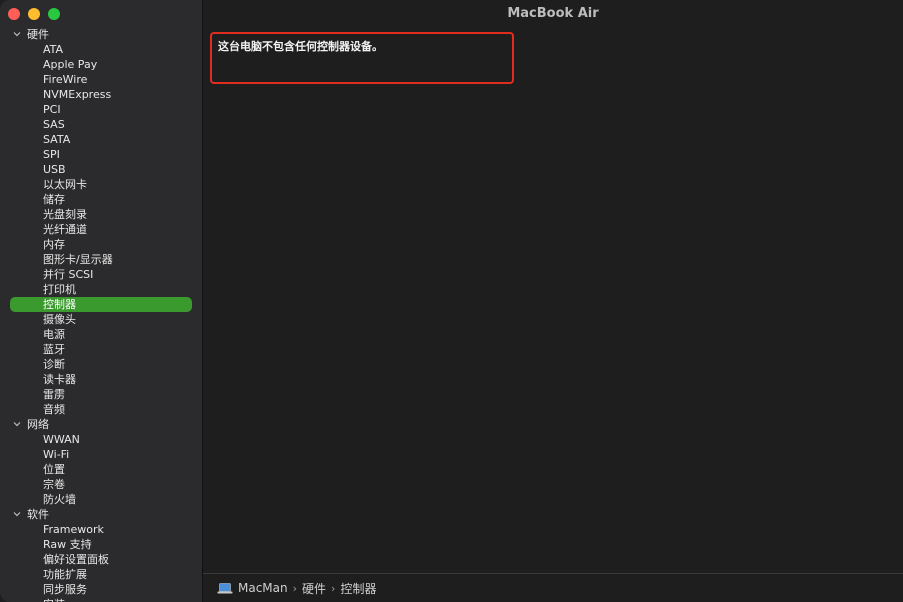  I want to click on sidebar-item-label: 光盘刻录, so click(65, 214).